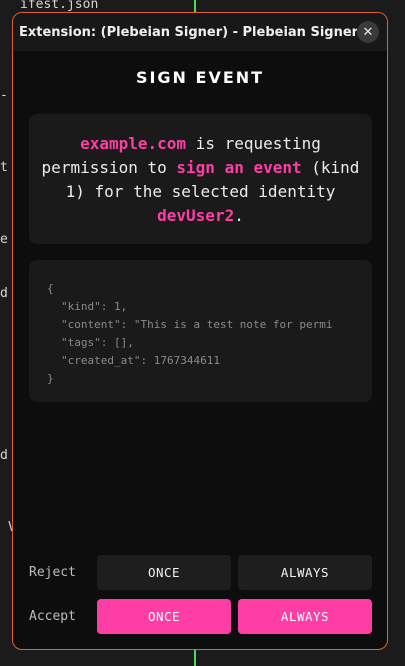  I want to click on reject-once-button: ONCE, so click(164, 572).